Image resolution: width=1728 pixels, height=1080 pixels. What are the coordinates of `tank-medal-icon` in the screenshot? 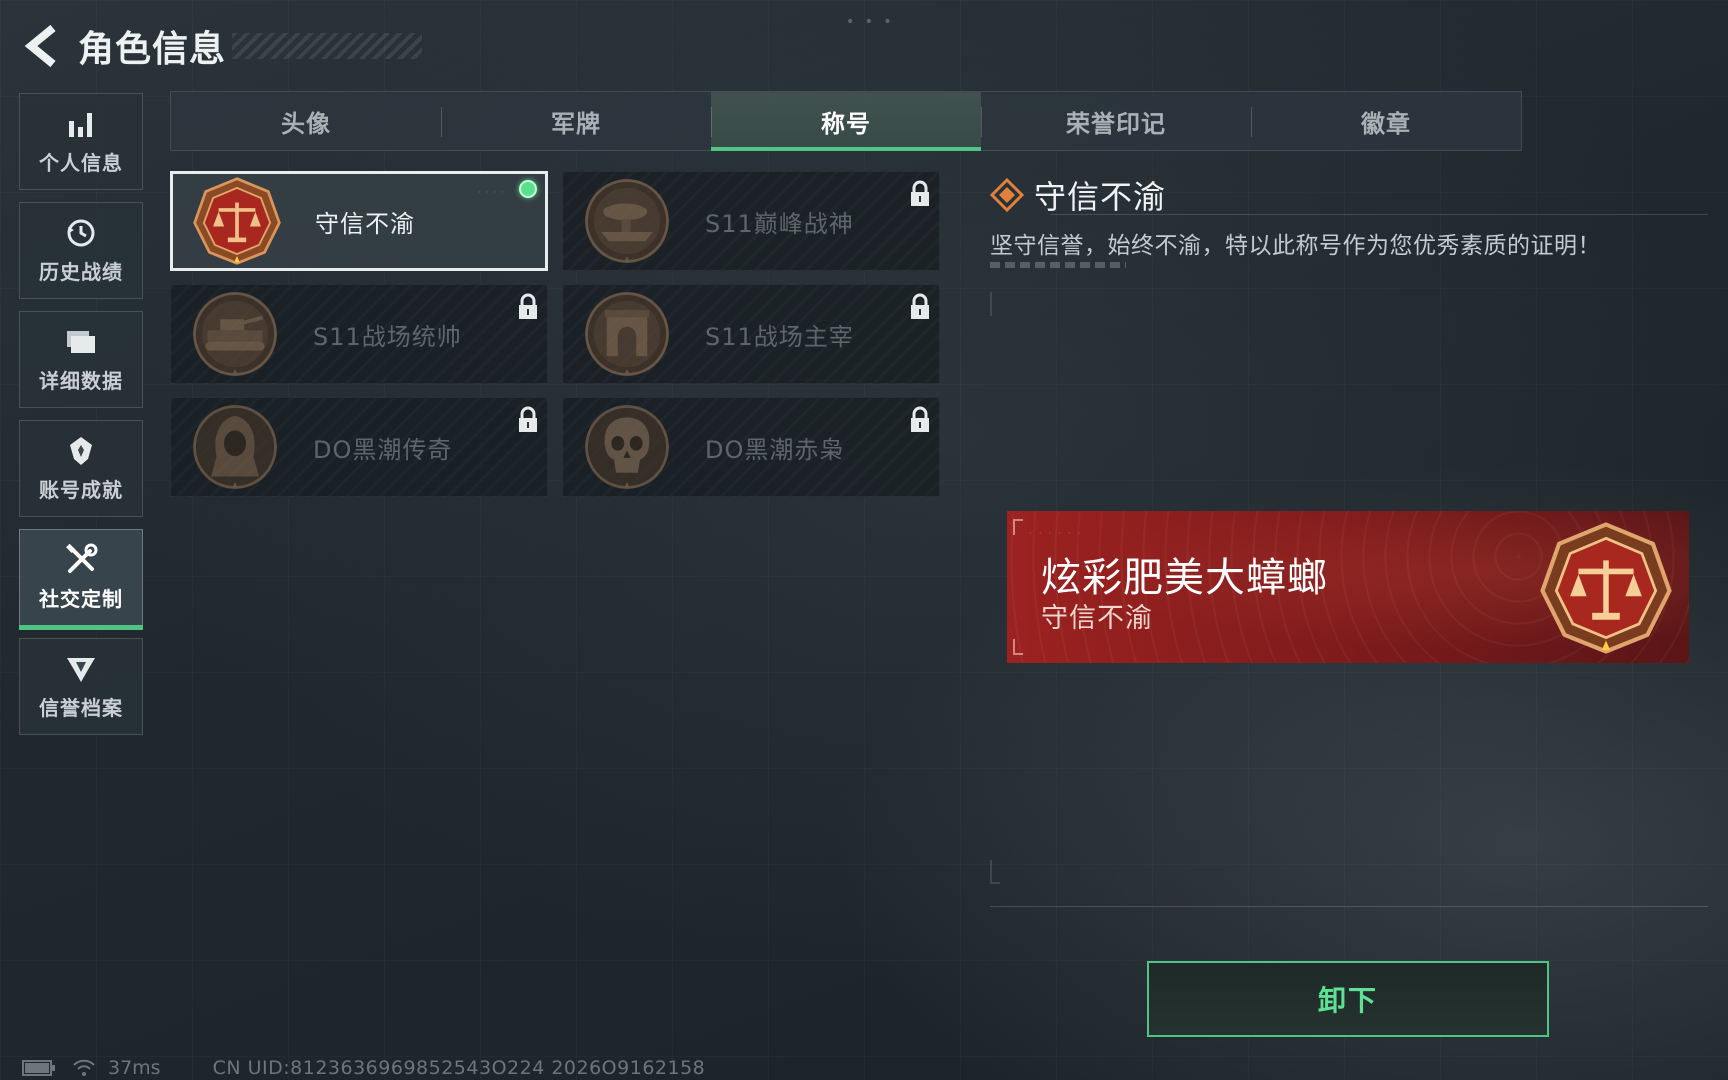 It's located at (235, 334).